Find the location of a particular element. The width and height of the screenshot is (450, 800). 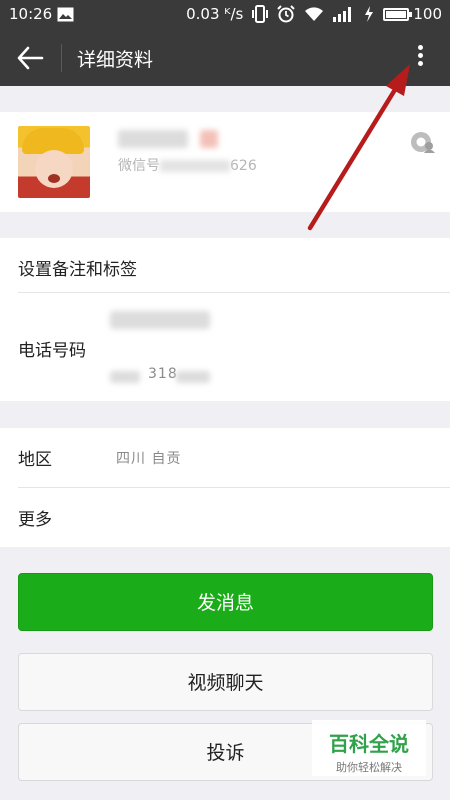

watermark: 百科全说 助你轻松解决 is located at coordinates (369, 748).